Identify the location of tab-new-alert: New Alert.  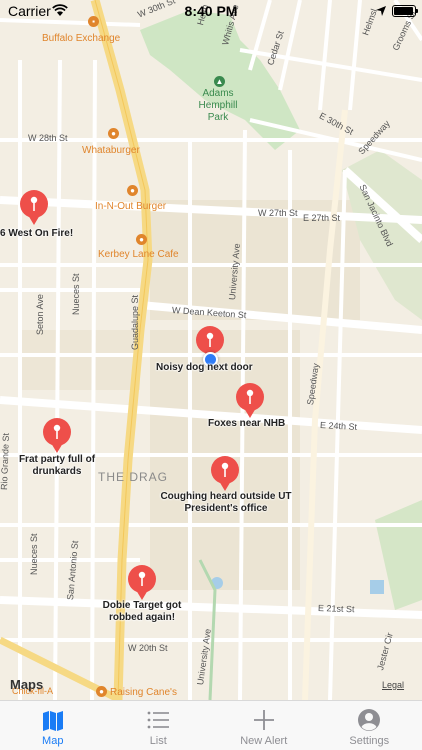
(264, 725).